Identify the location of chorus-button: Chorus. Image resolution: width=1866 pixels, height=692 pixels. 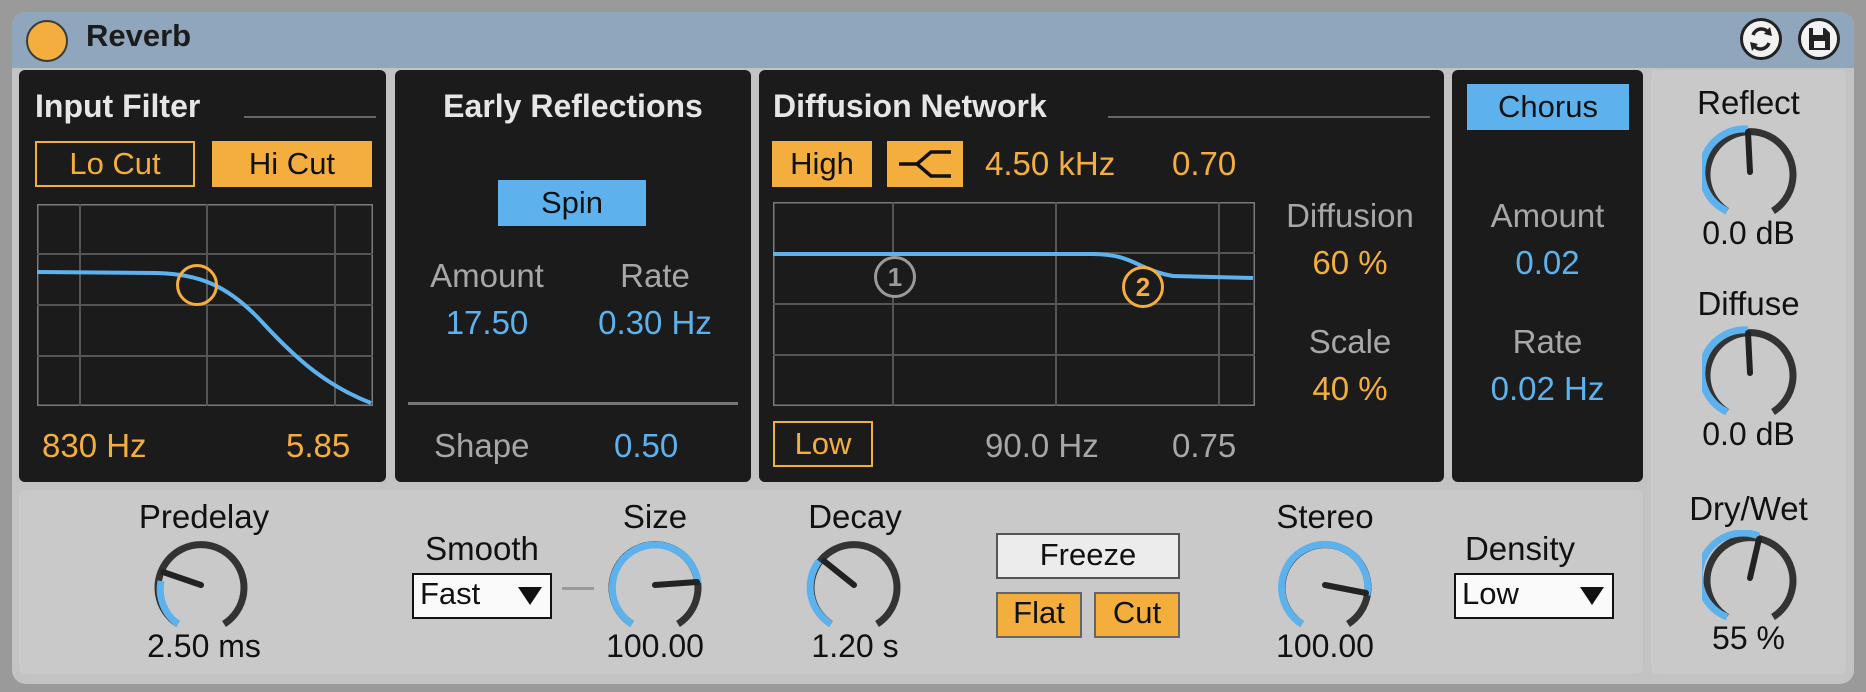
(1548, 107).